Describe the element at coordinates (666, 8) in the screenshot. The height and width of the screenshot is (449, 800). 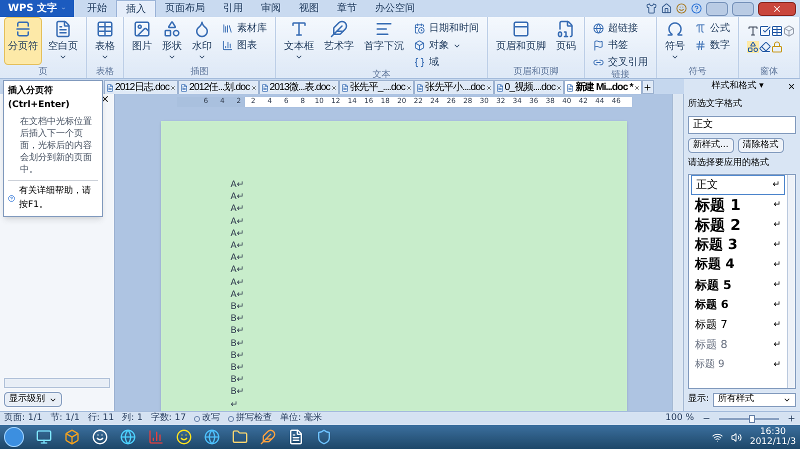
I see `home-icon` at that location.